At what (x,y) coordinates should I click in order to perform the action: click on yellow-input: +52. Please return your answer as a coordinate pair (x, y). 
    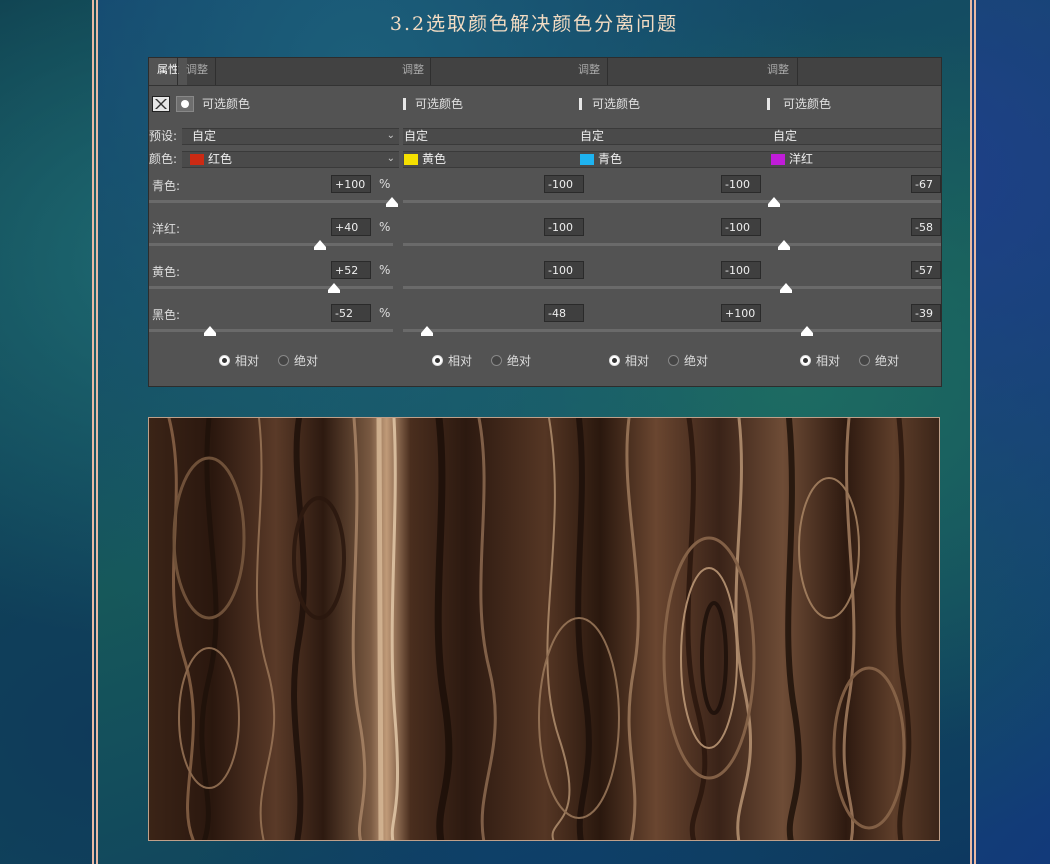
    Looking at the image, I should click on (351, 270).